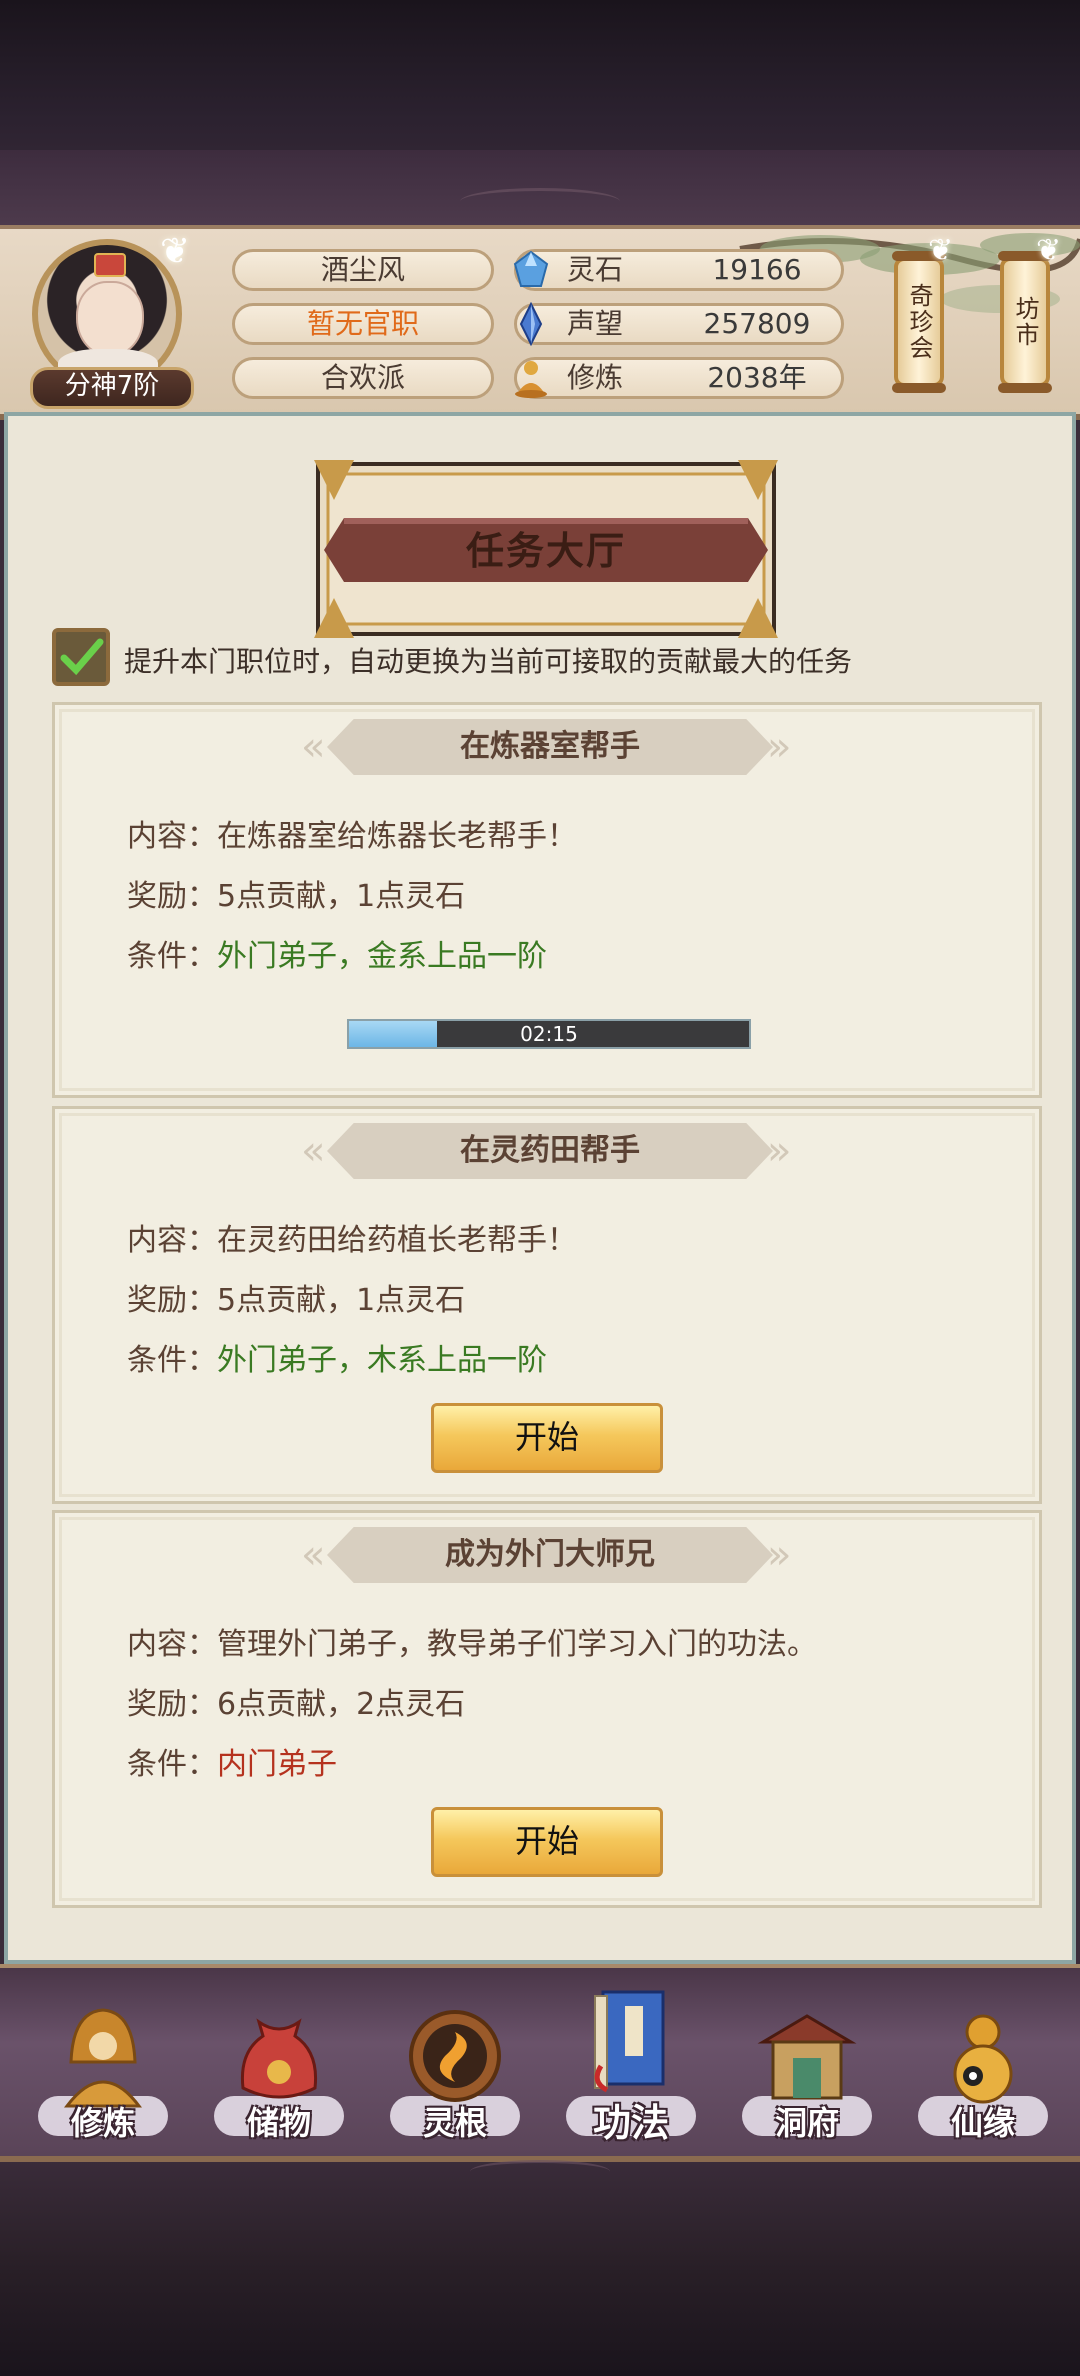 The width and height of the screenshot is (1080, 2376). What do you see at coordinates (679, 324) in the screenshot?
I see `stat-reputation: 声望 257809` at bounding box center [679, 324].